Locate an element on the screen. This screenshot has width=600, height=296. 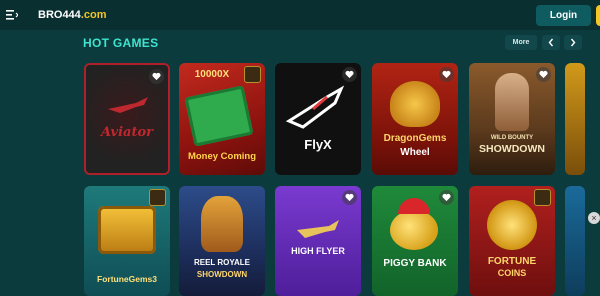
carousel-next-button is located at coordinates (573, 42).